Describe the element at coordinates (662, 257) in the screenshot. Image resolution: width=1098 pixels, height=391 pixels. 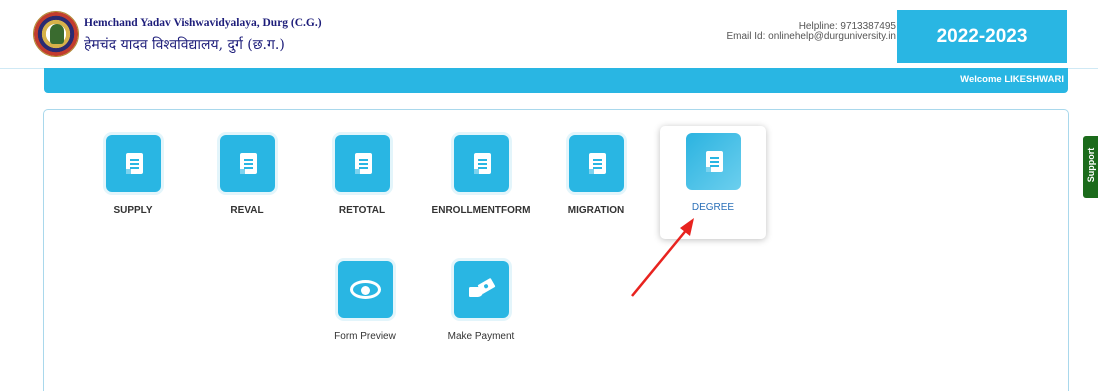
I see `red-arrow-annotation` at that location.